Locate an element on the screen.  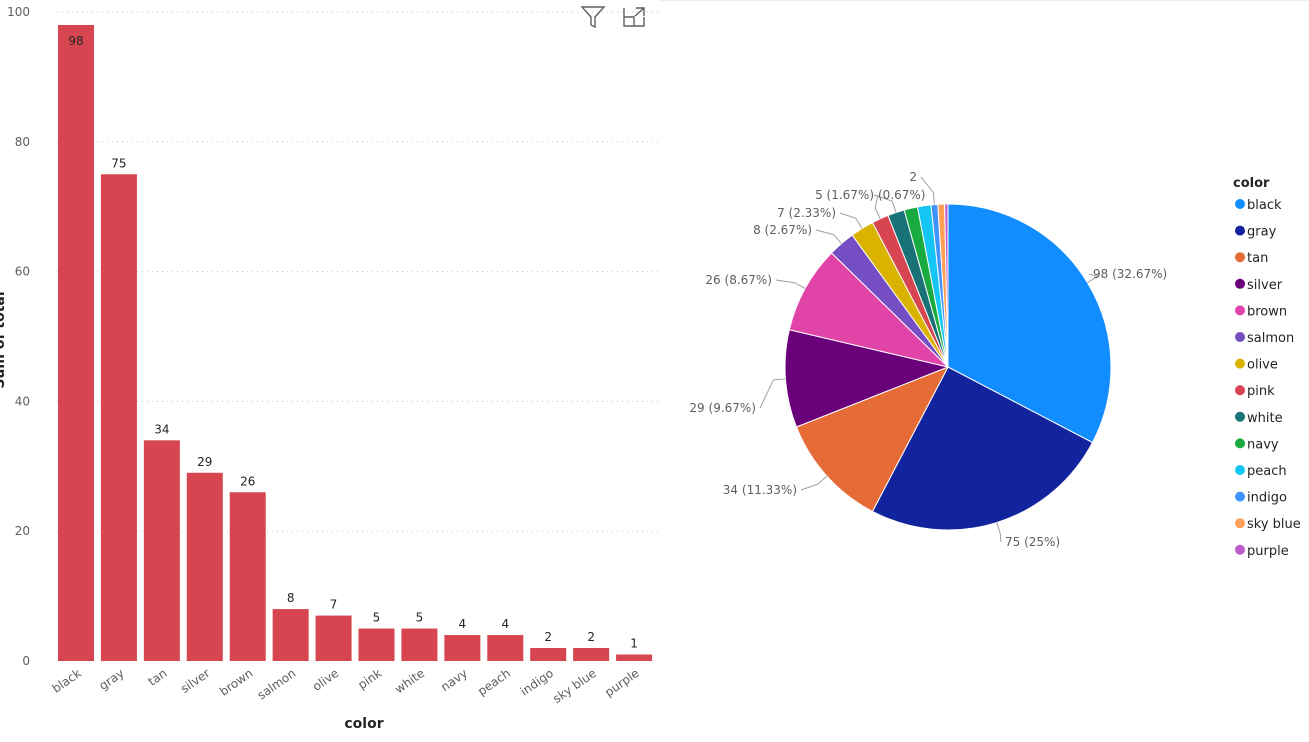
x-tick-label: white is located at coordinates (409, 681).